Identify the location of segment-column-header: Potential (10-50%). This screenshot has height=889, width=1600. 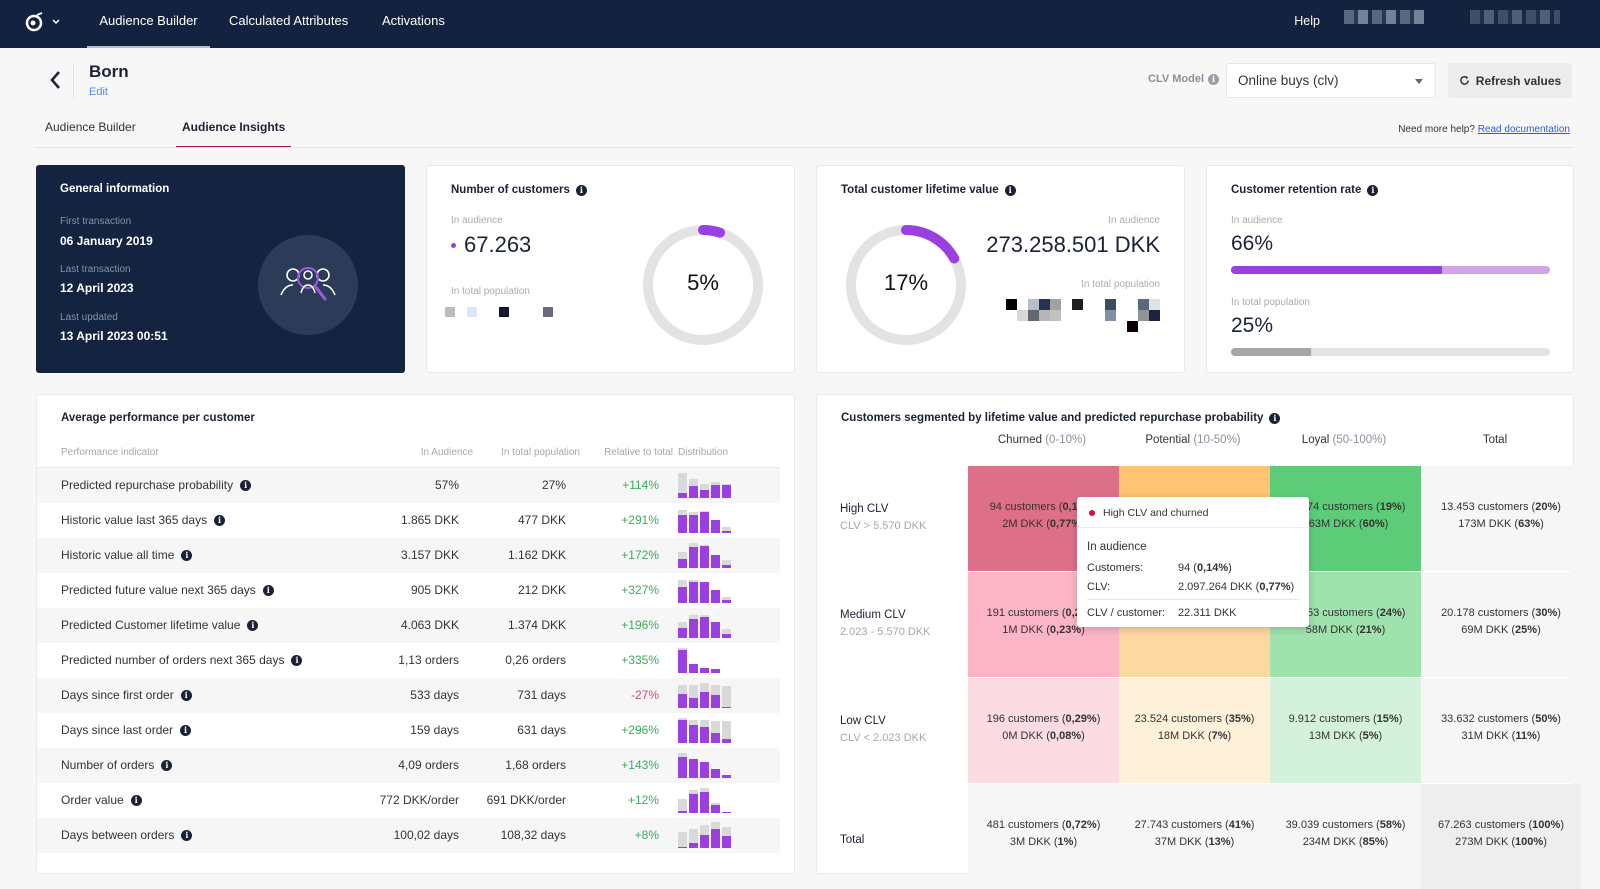
(1193, 440).